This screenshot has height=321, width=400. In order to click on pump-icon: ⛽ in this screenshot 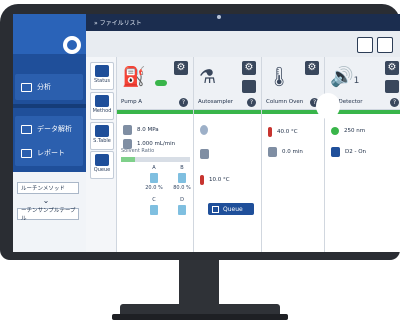, I will do `click(134, 77)`.